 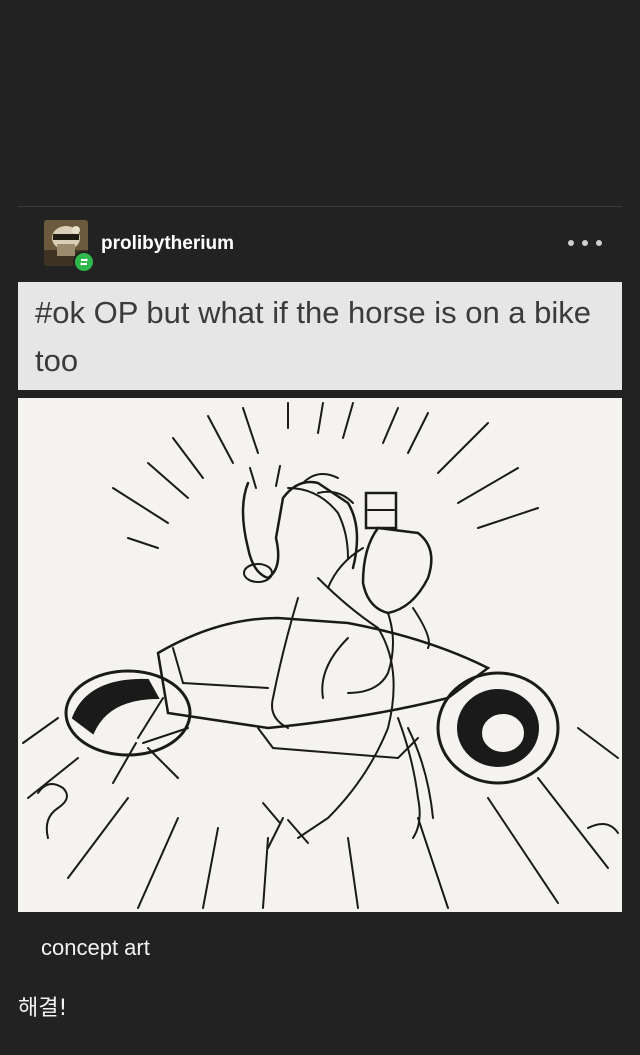 I want to click on reblog-badge, so click(x=84, y=262).